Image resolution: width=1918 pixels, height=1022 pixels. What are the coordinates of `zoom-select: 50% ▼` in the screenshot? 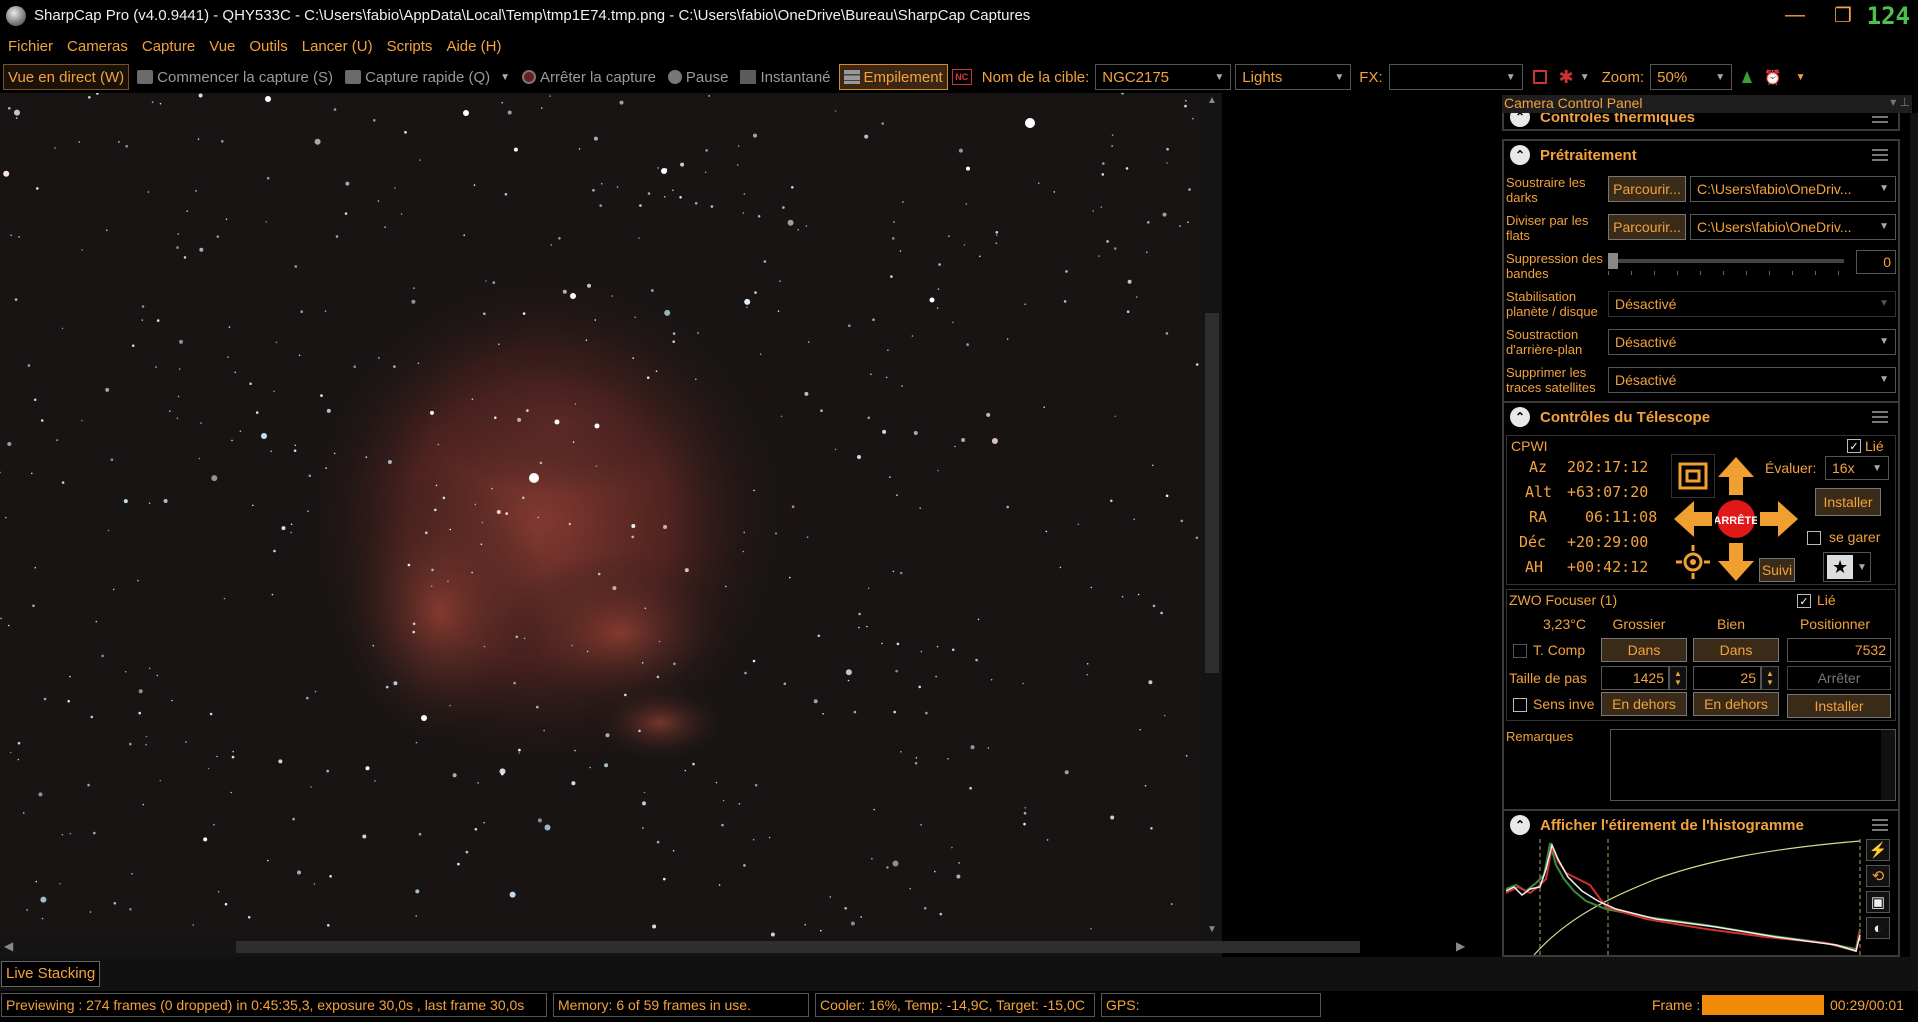 It's located at (1691, 77).